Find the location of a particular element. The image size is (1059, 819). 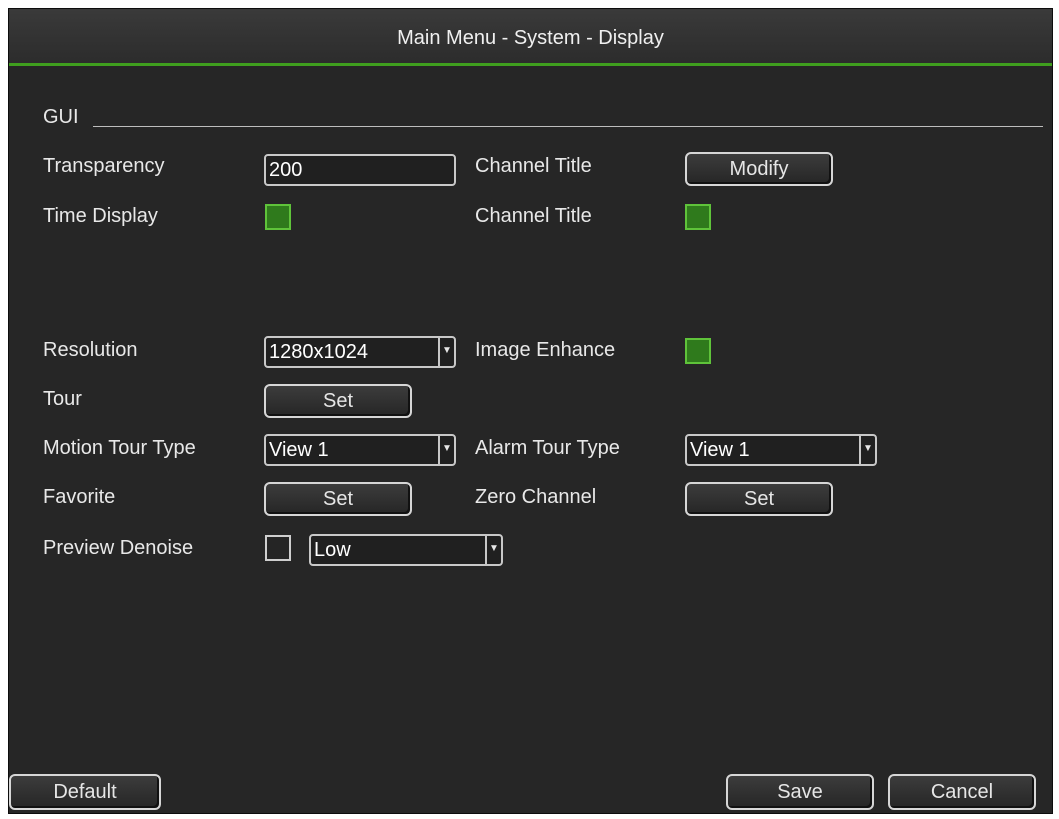

modify-channel-title-button: Modify is located at coordinates (759, 169).